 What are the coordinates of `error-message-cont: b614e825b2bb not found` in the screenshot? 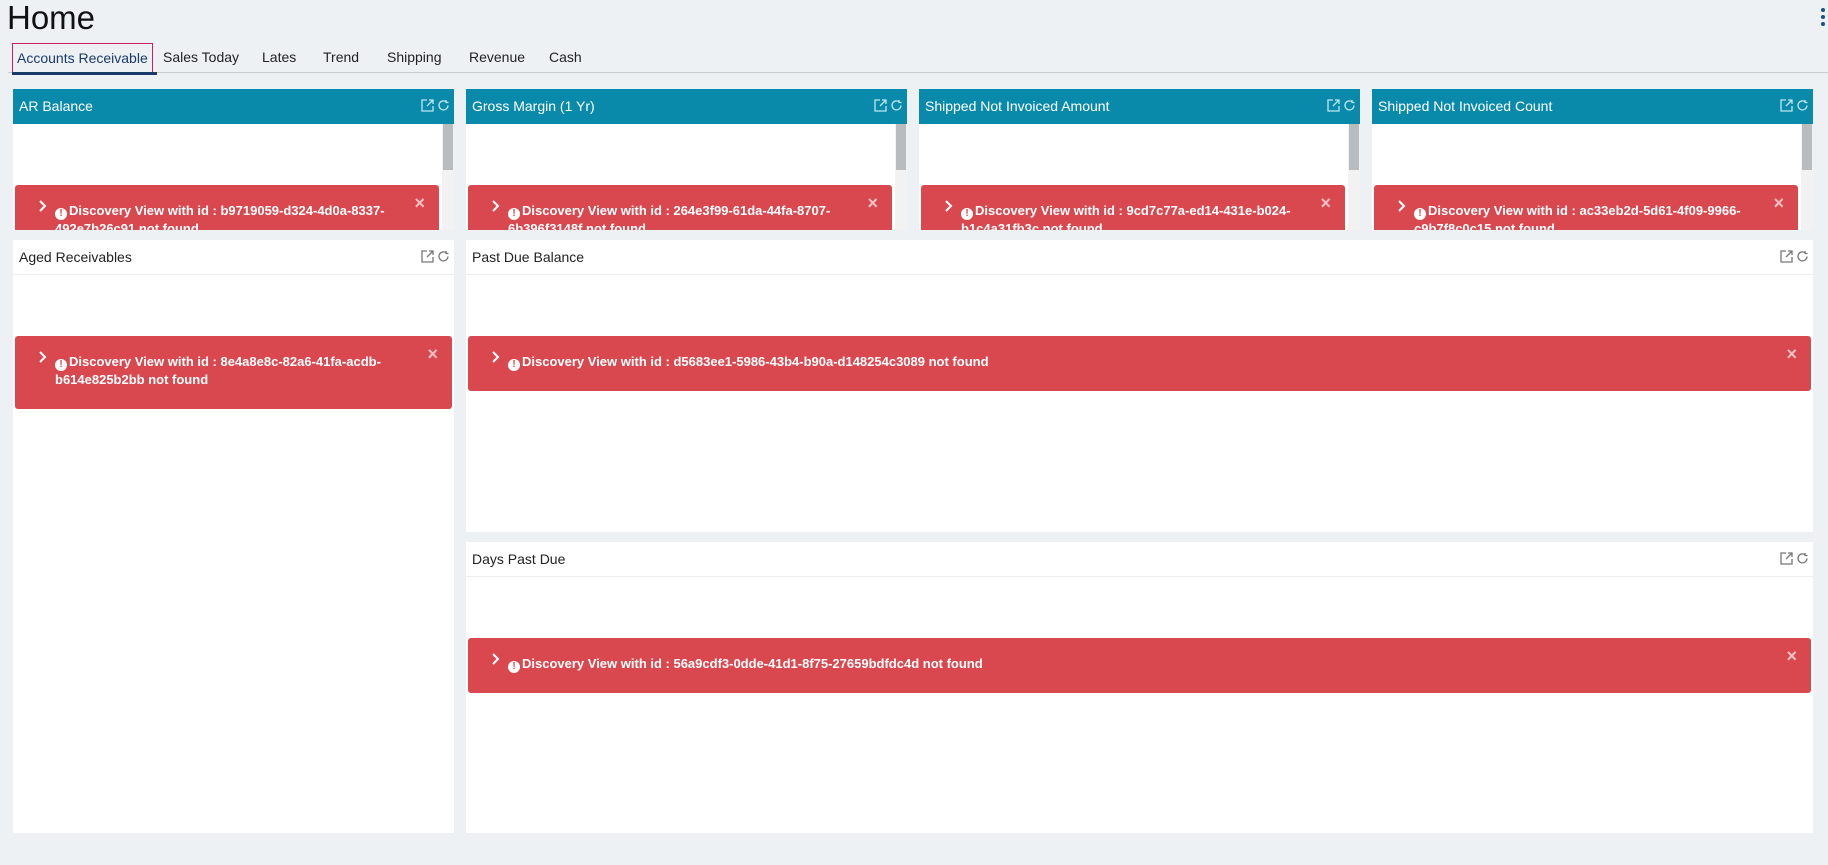 It's located at (132, 379).